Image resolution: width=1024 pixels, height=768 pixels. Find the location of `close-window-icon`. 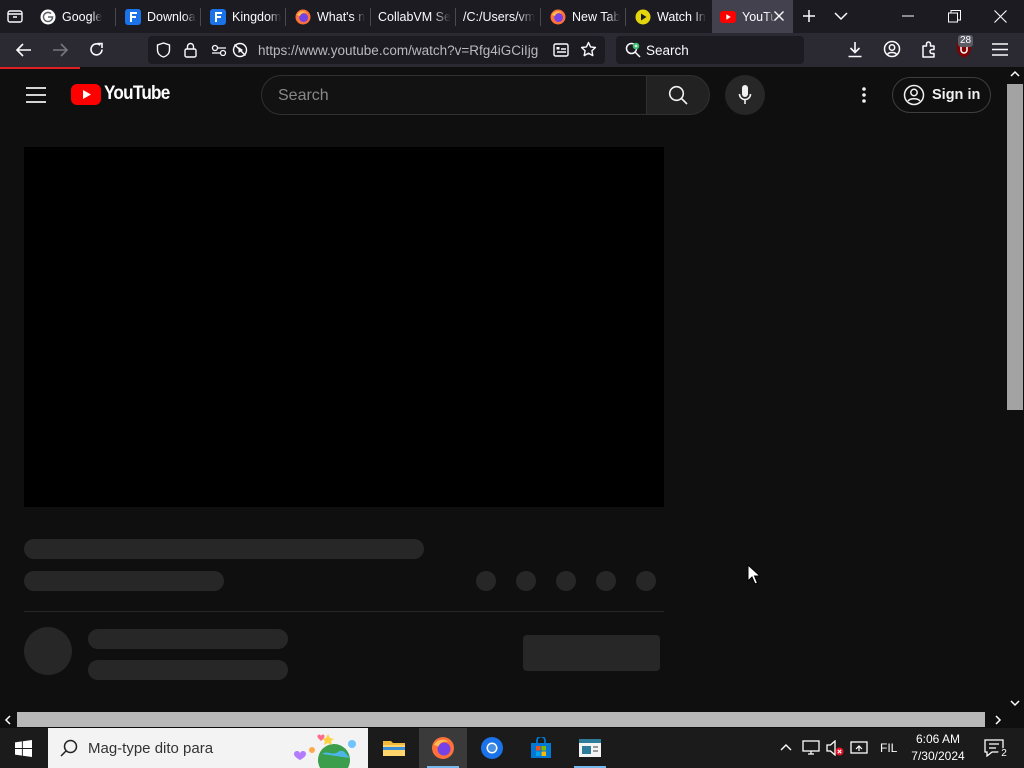

close-window-icon is located at coordinates (1000, 16).